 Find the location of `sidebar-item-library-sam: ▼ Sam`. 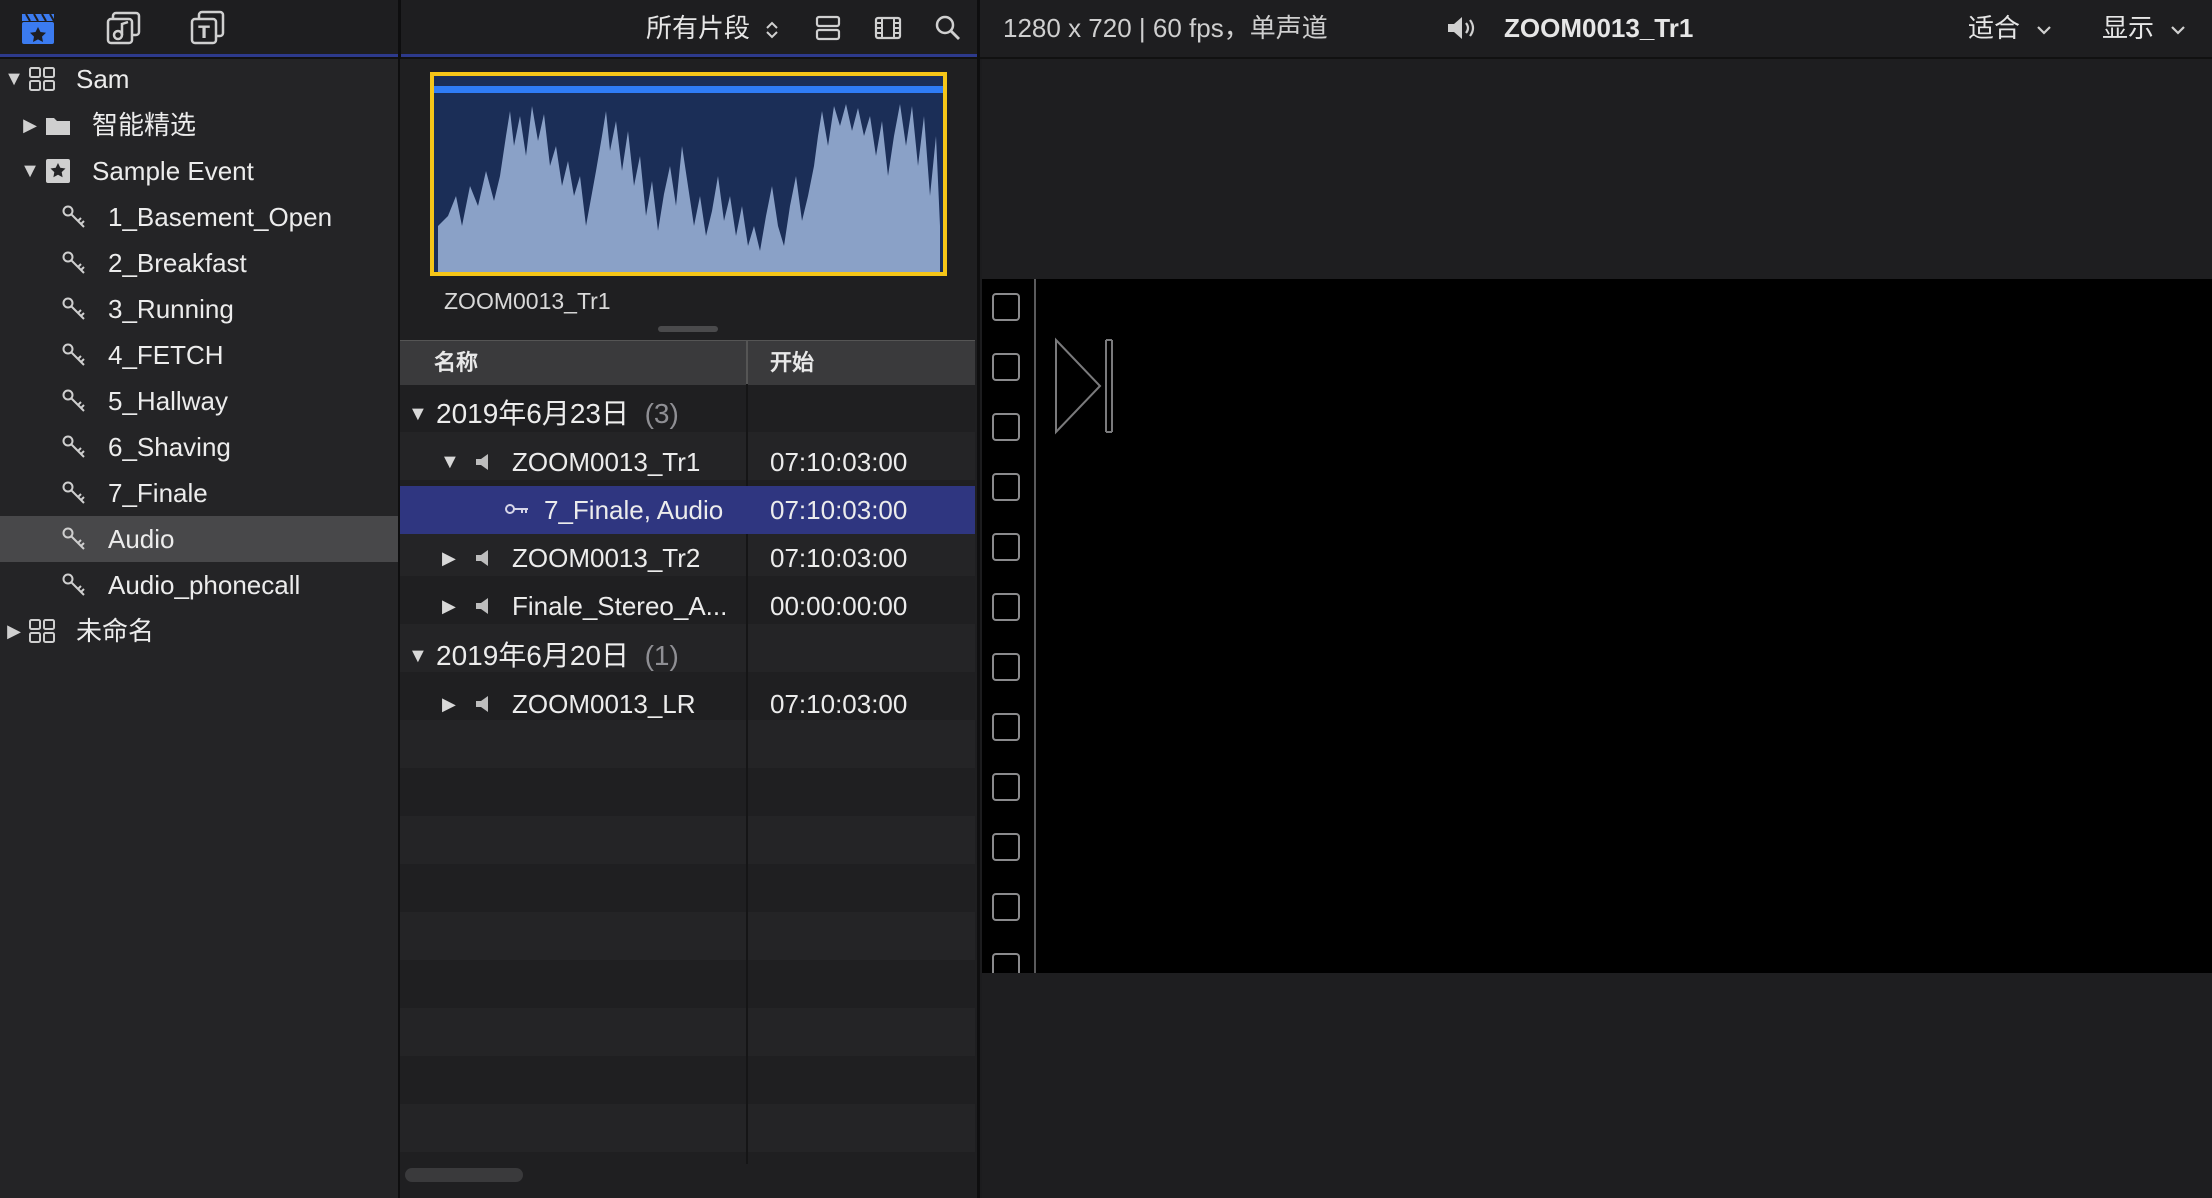

sidebar-item-library-sam: ▼ Sam is located at coordinates (199, 79).